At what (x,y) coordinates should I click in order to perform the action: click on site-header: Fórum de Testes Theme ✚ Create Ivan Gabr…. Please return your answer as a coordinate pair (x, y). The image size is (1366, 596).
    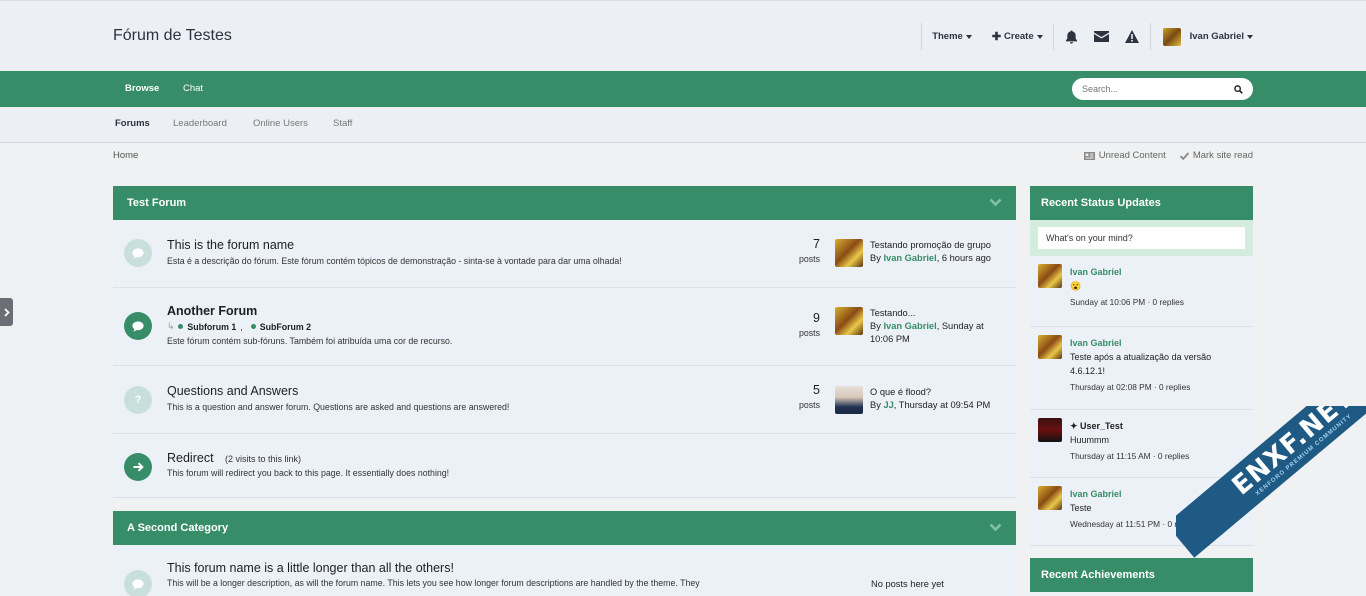
    Looking at the image, I should click on (683, 35).